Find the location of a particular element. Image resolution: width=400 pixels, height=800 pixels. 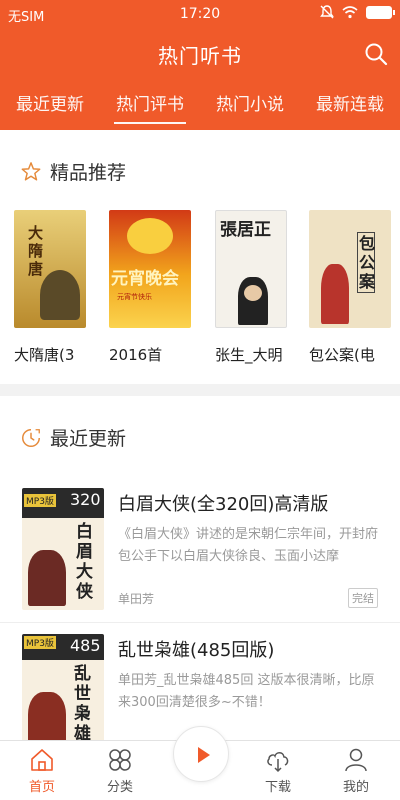

cover-title: 白眉大侠 is located at coordinates (84, 562).